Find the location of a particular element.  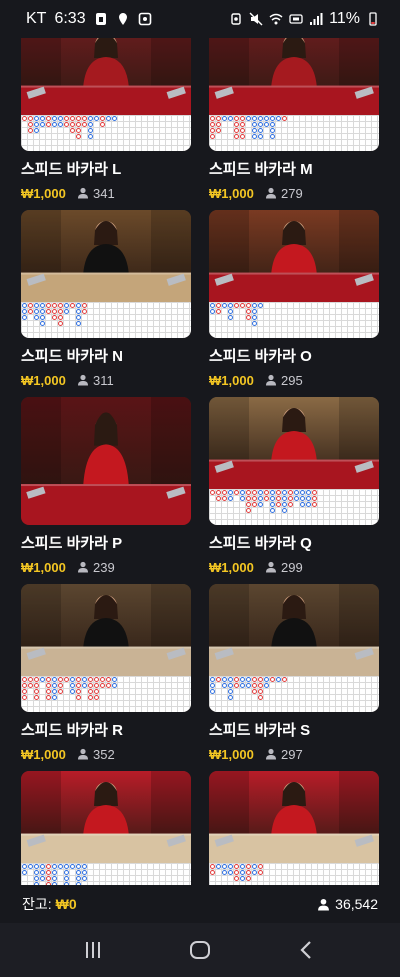

game-card: 스피드 바카라 M ₩1,000 279 is located at coordinates (294, 124).